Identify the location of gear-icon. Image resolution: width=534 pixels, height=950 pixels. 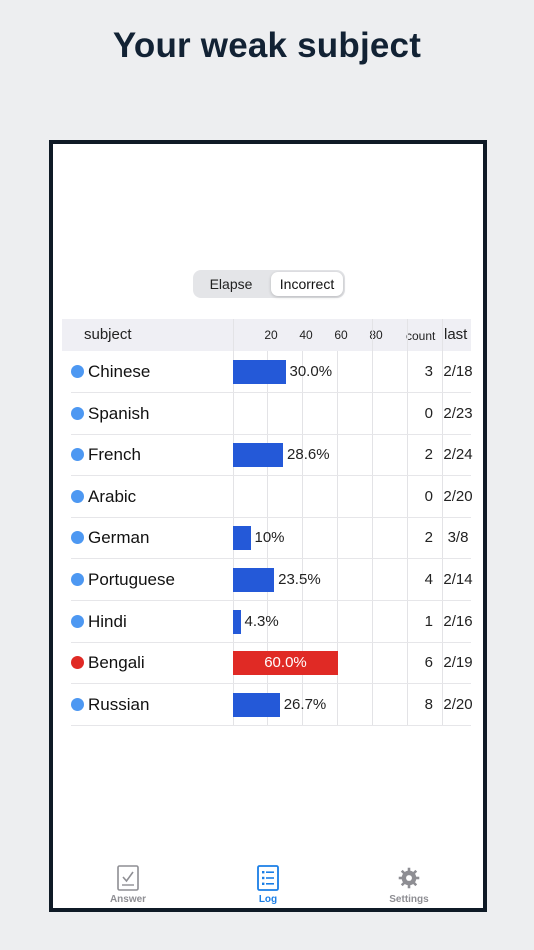
(409, 878).